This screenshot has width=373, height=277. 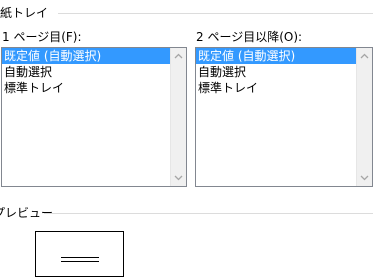 I want to click on first-page-tray-option-auto: 自動選択, so click(x=86, y=72).